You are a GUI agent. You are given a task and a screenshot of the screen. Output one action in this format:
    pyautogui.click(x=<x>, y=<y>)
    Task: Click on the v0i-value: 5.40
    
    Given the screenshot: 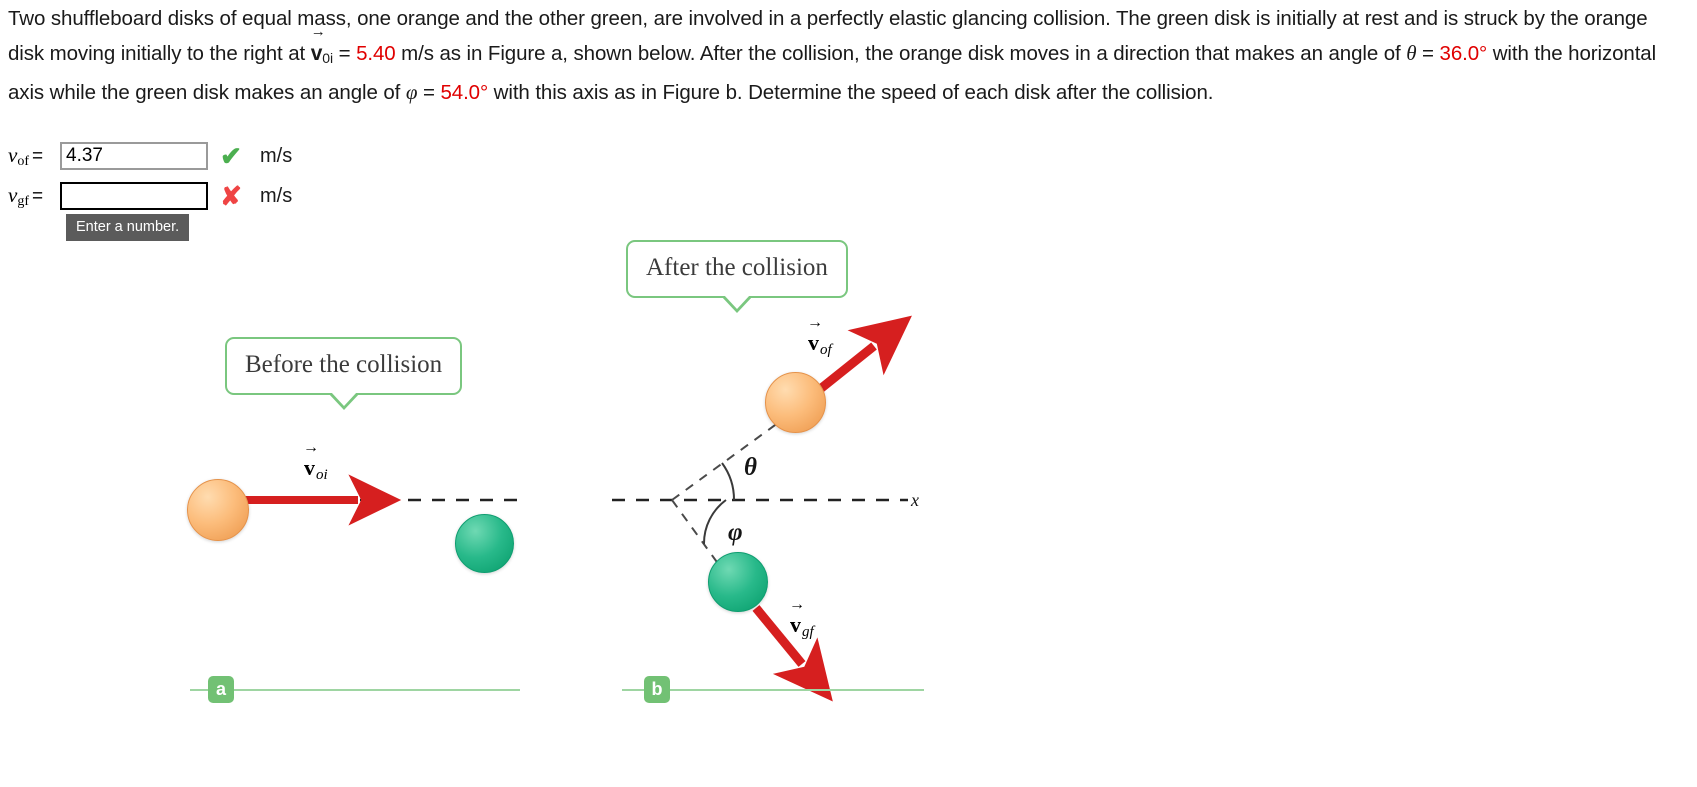 What is the action you would take?
    pyautogui.click(x=376, y=53)
    